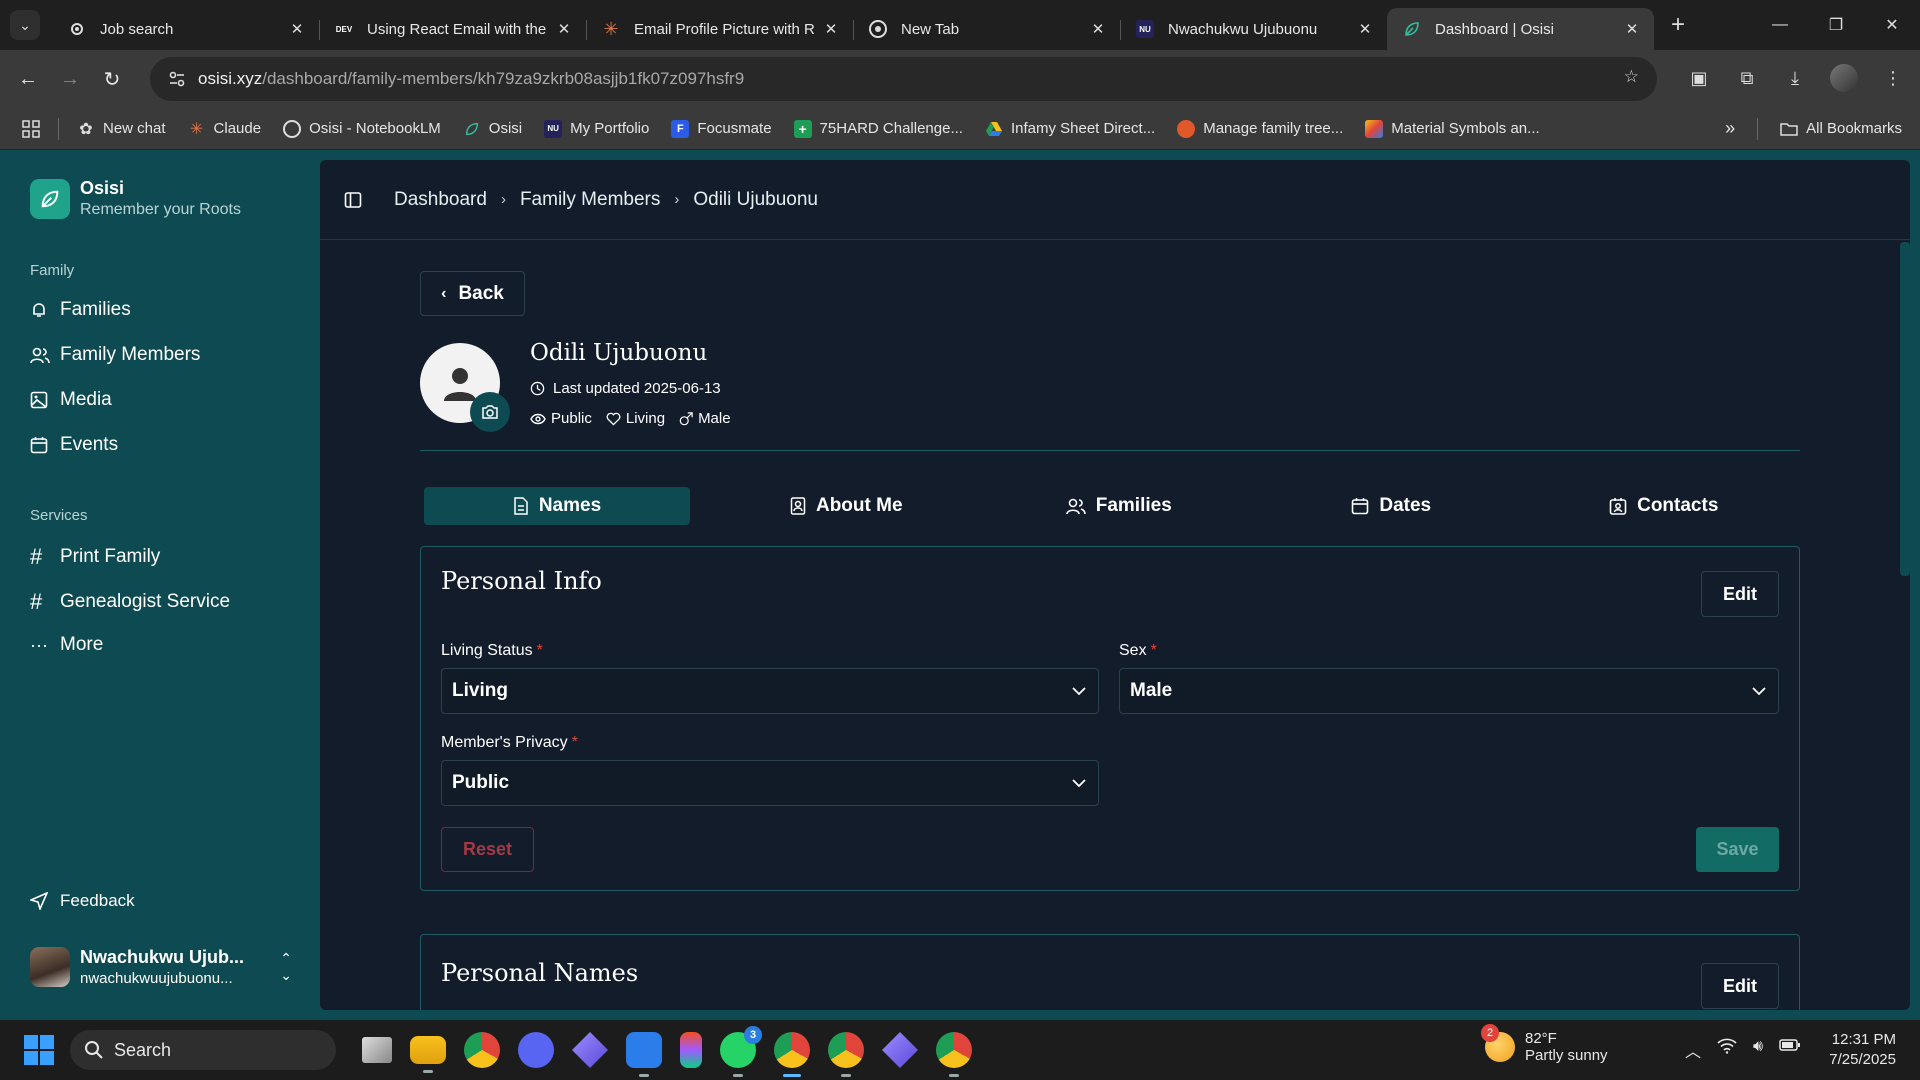 The width and height of the screenshot is (1920, 1080). What do you see at coordinates (31, 128) in the screenshot?
I see `apps-grid-icon` at bounding box center [31, 128].